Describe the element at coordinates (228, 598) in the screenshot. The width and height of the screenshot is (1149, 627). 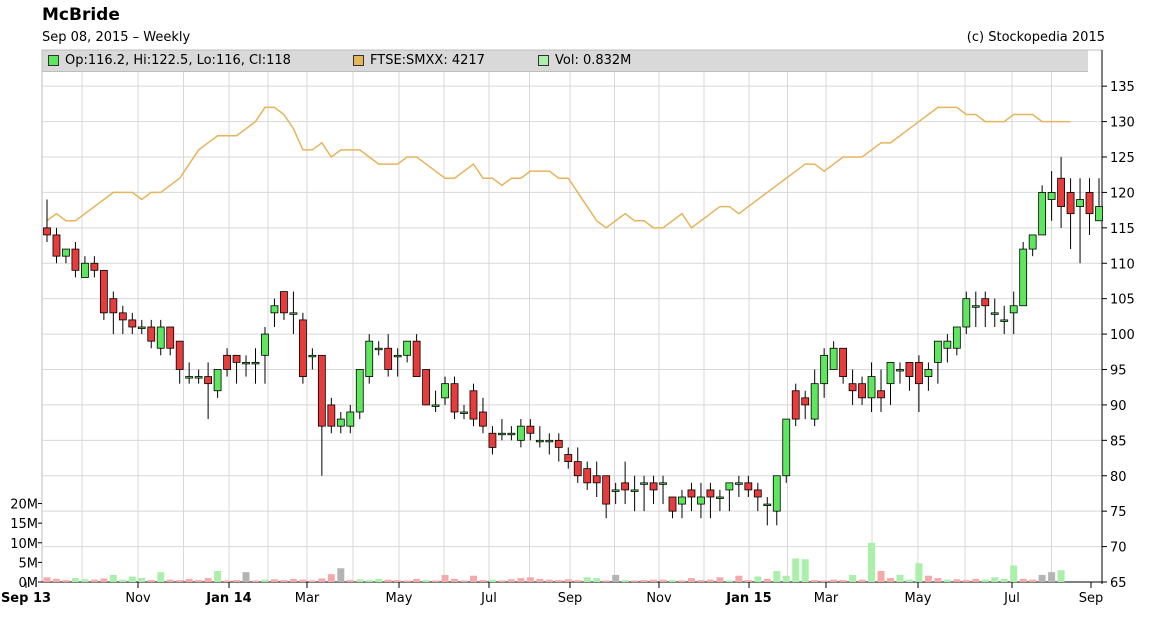
I see `x-tick-label: Jan 14` at that location.